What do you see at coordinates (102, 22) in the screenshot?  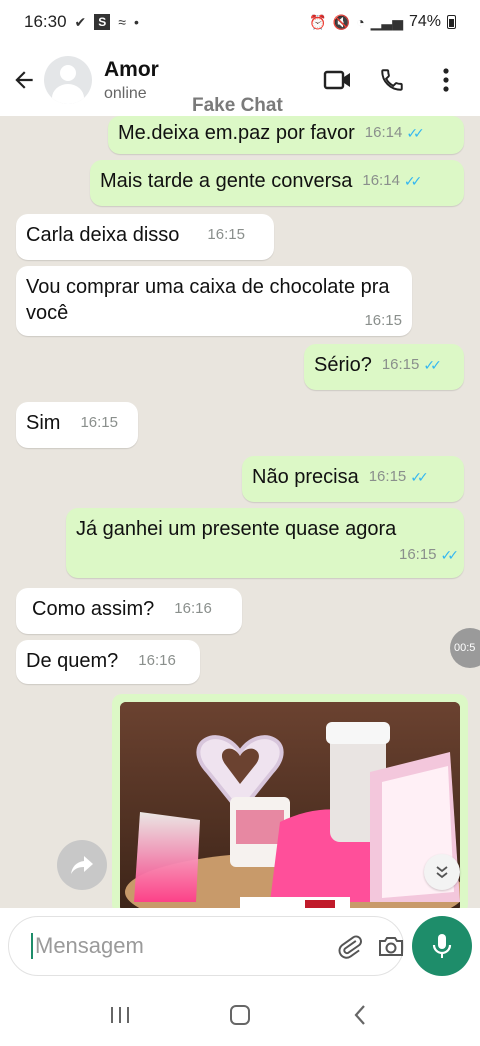 I see `s-notification-icon: S` at bounding box center [102, 22].